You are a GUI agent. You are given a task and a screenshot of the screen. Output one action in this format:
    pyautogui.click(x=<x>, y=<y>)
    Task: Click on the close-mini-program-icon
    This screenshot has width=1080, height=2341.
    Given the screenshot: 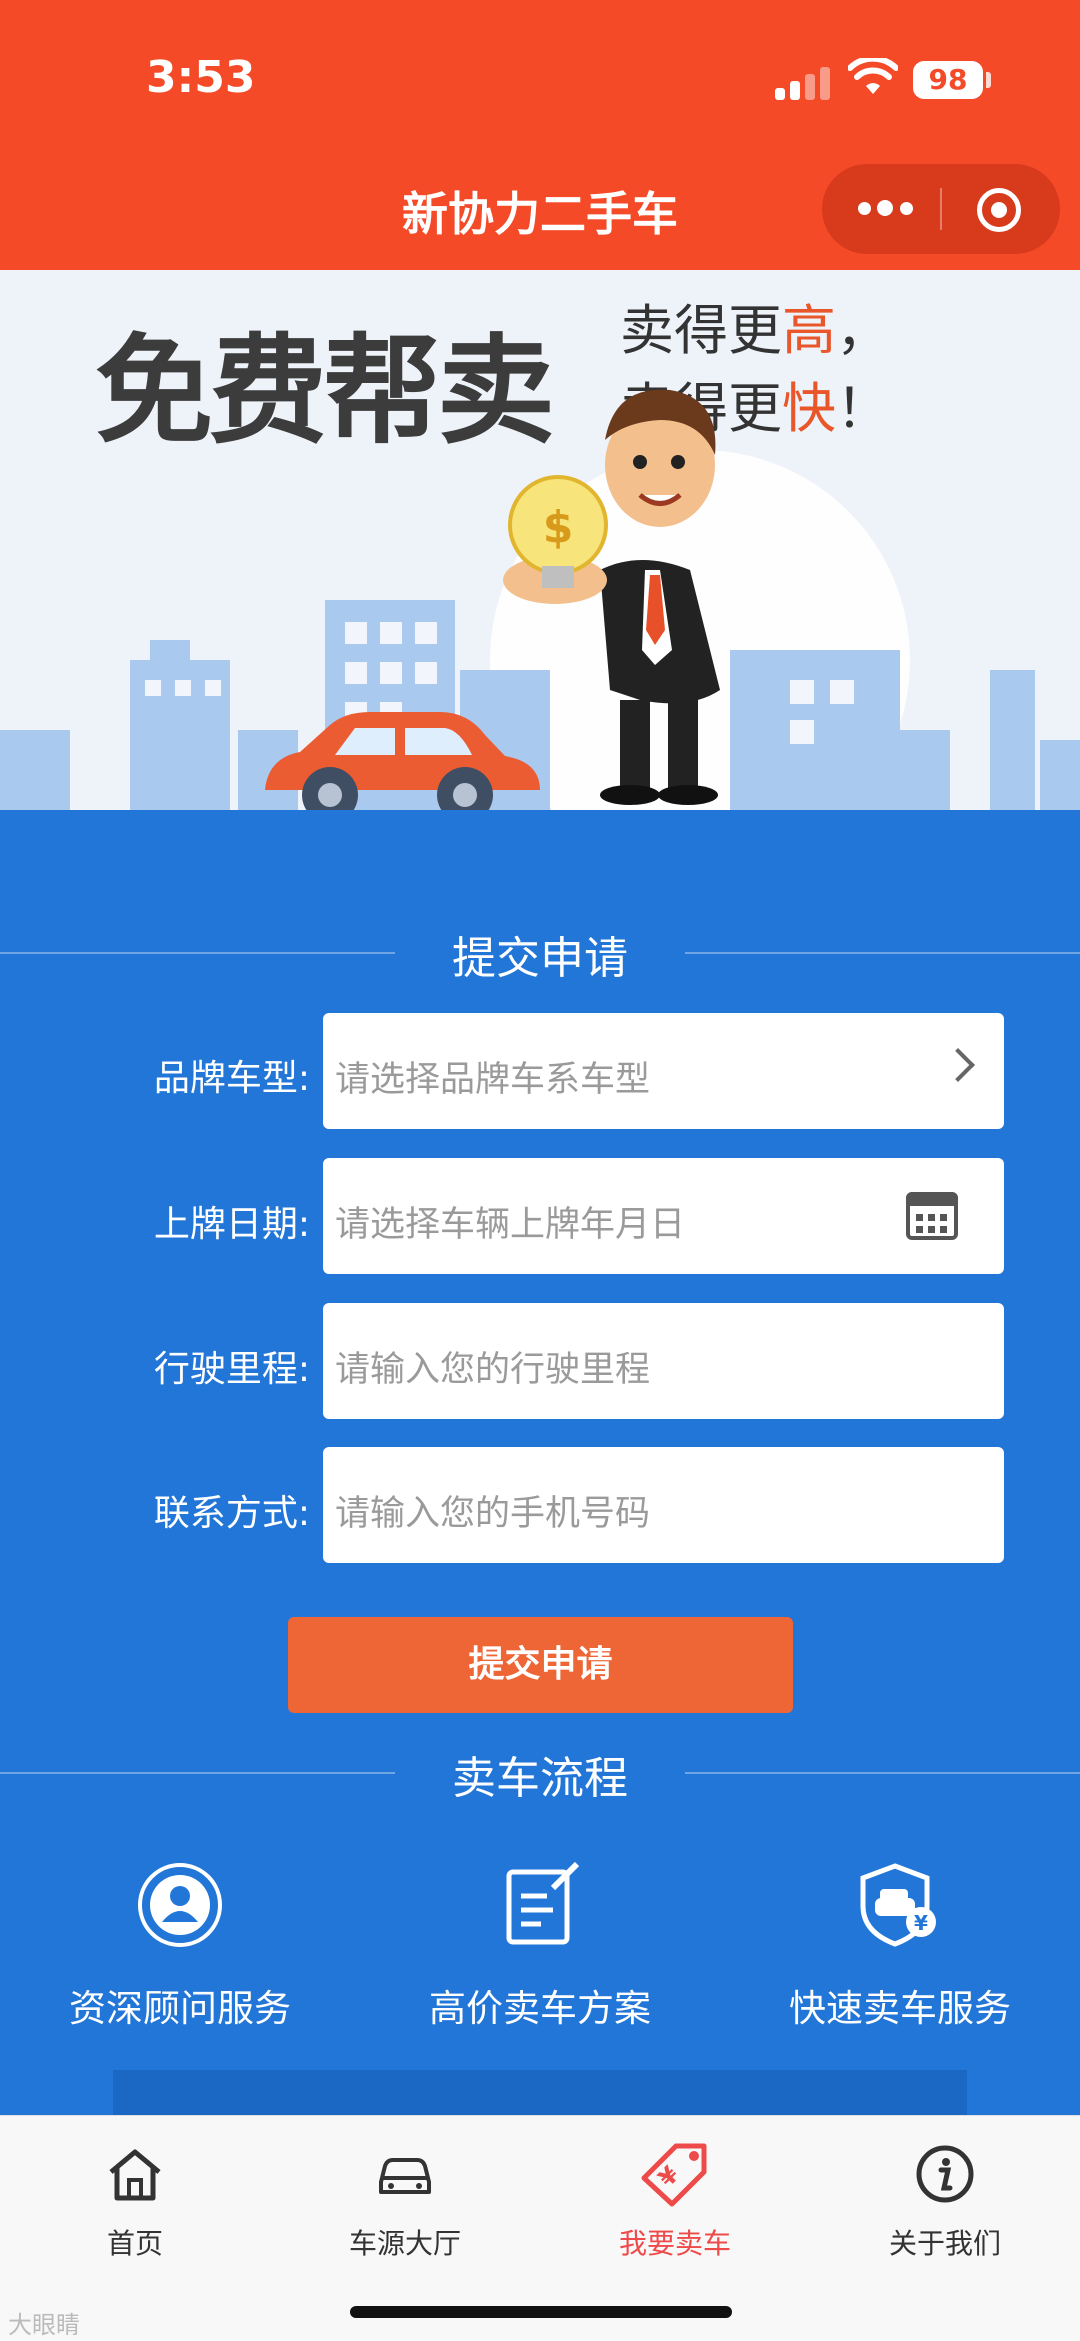 What is the action you would take?
    pyautogui.click(x=999, y=210)
    